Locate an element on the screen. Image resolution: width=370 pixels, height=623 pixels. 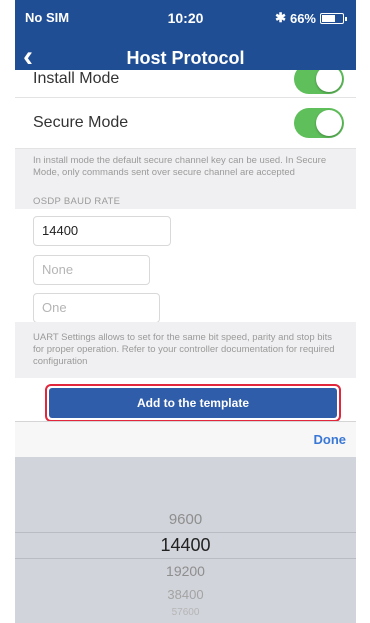
status-right: ✱ 66% is located at coordinates (311, 18).